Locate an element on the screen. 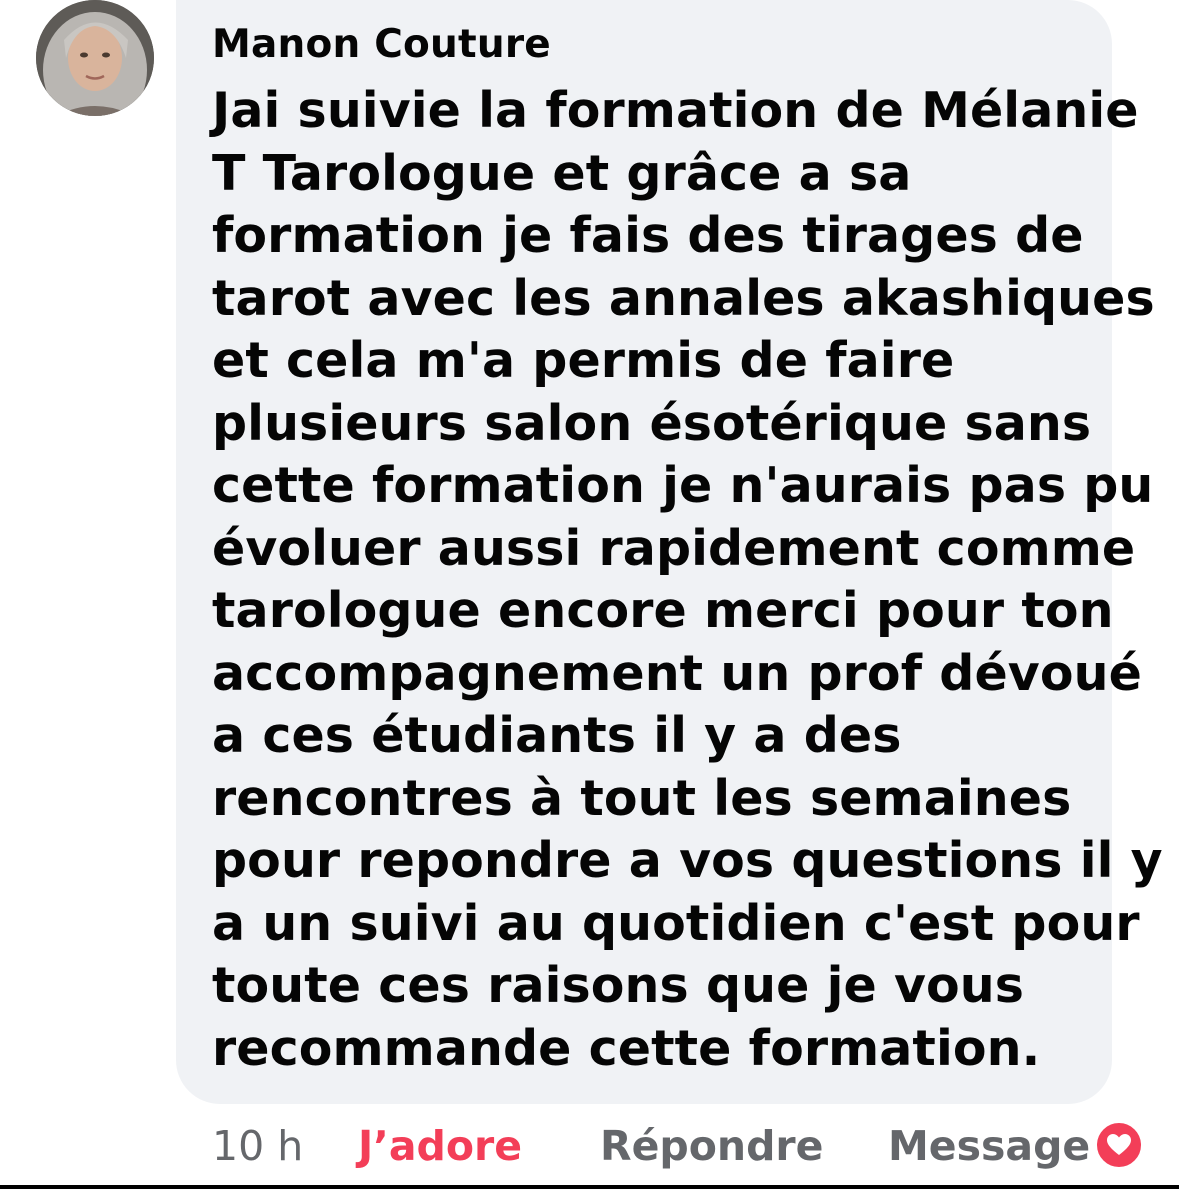  comment-author: Manon Couture is located at coordinates (381, 44).